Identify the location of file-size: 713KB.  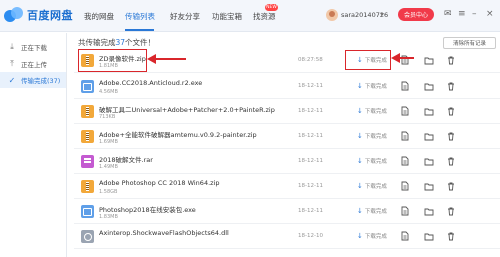
(107, 117).